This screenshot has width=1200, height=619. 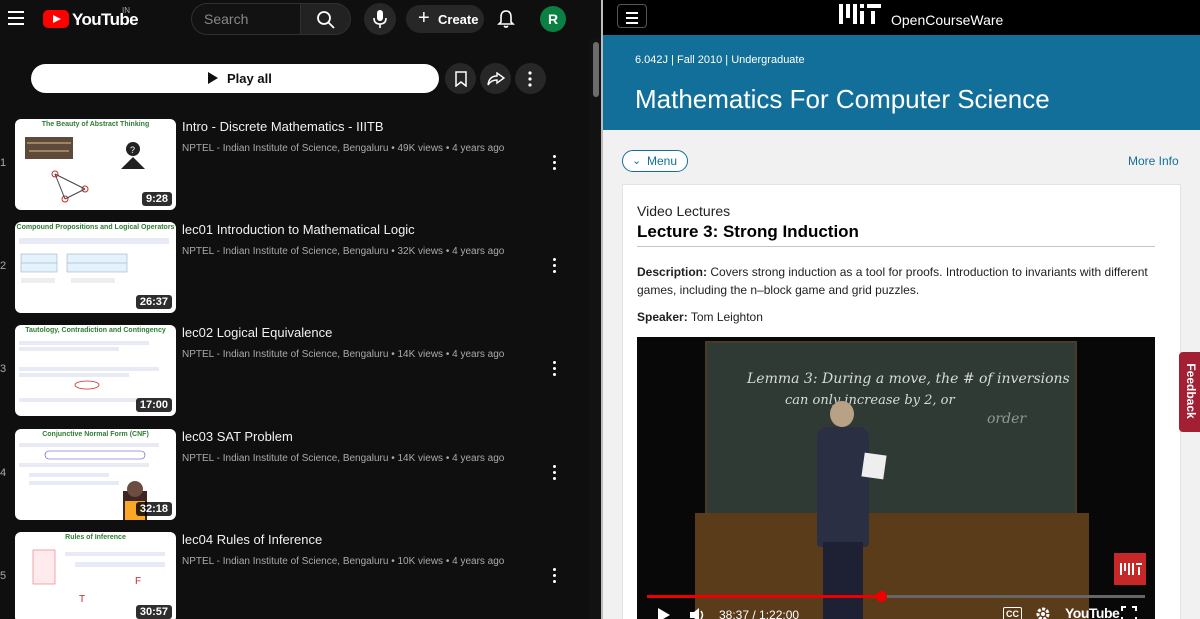 I want to click on ocw-header: OpenCourseWare, so click(x=901, y=17).